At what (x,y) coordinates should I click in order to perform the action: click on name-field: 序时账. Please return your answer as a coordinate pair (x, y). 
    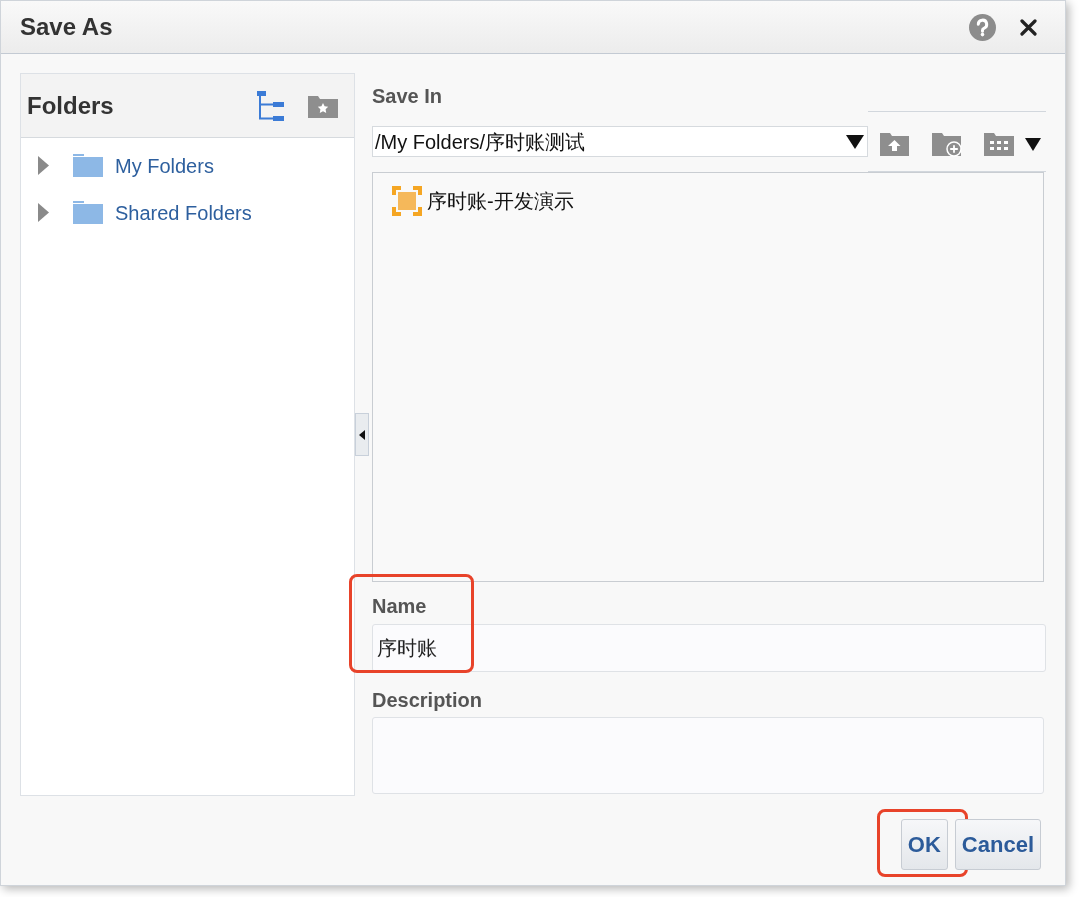
    Looking at the image, I should click on (709, 648).